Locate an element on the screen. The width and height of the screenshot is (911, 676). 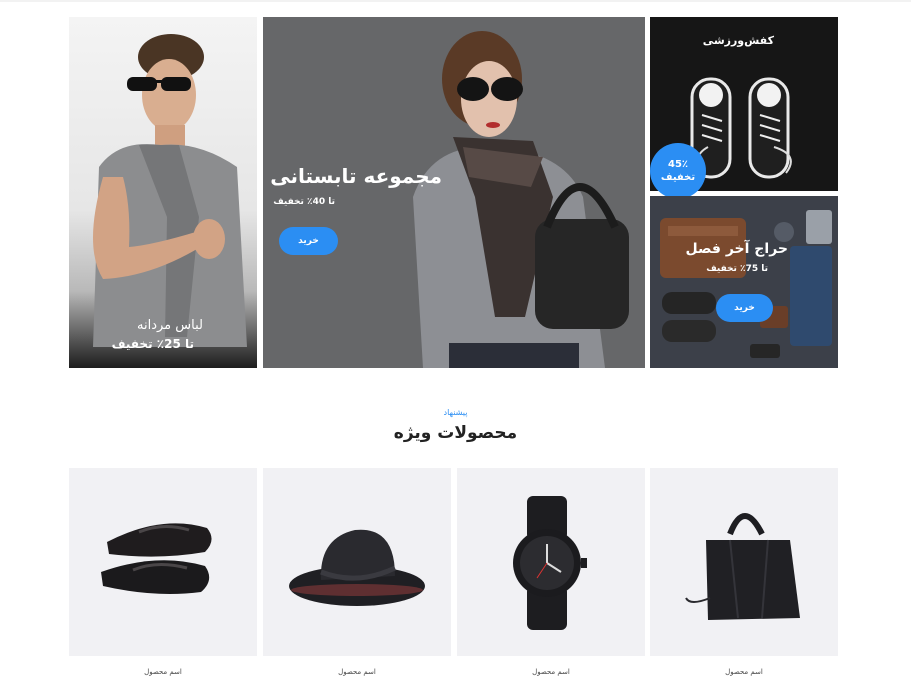
banner-season-sale: حراج آخر فصل تا 75٪ تخفیف خرید is located at coordinates (744, 282).